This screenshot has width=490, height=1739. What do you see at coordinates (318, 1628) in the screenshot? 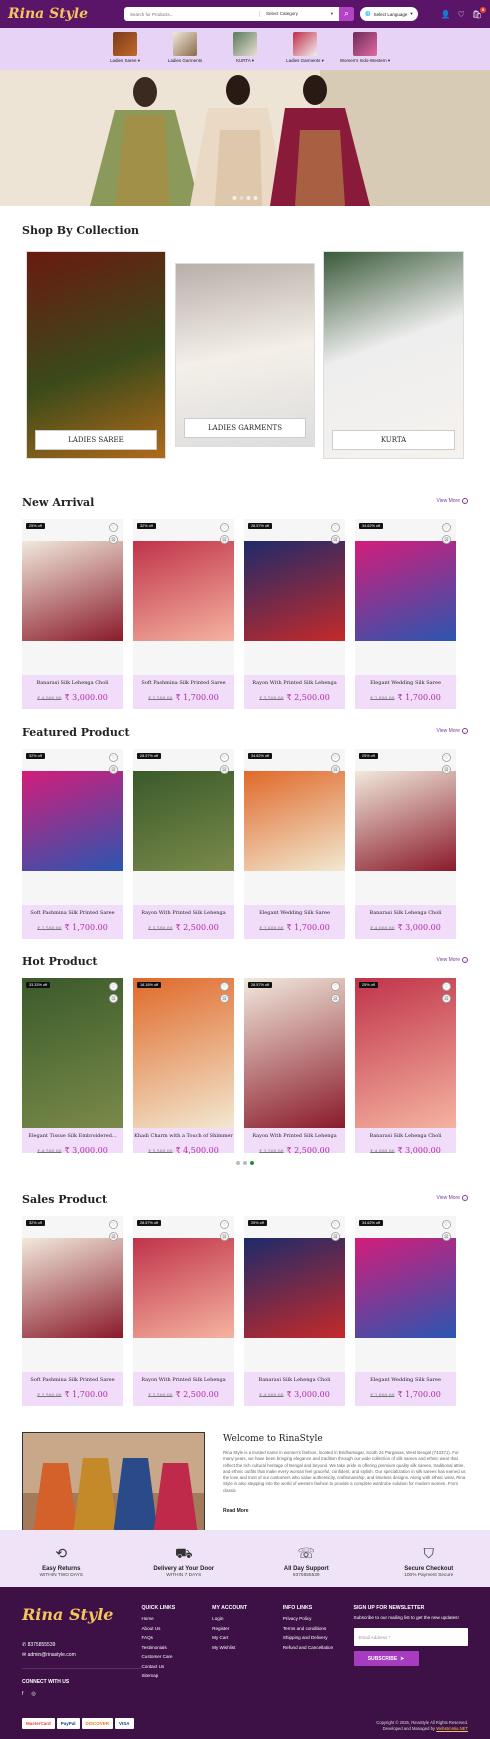
I see `footer-link: Terms and conditions` at bounding box center [318, 1628].